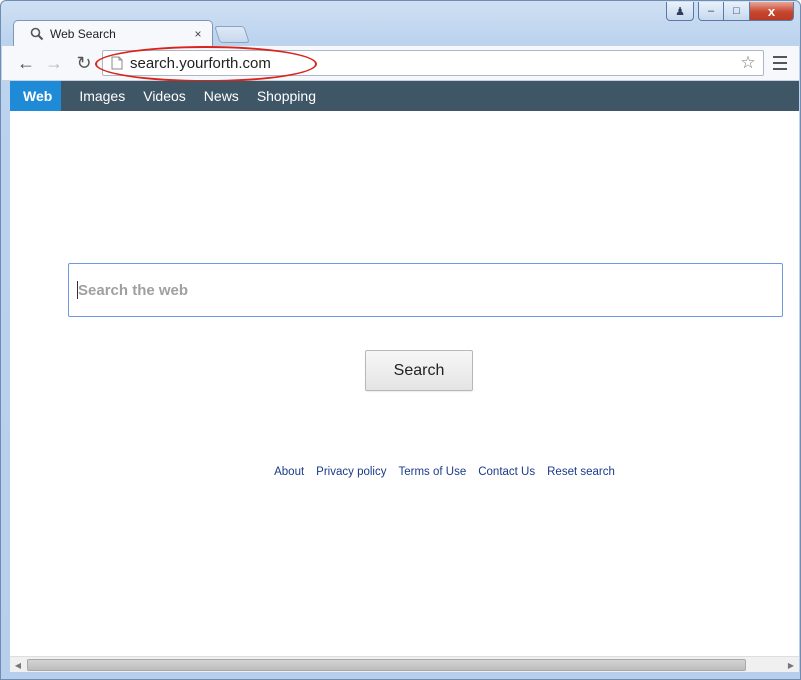 This screenshot has width=801, height=680. I want to click on menu-icon, so click(780, 63).